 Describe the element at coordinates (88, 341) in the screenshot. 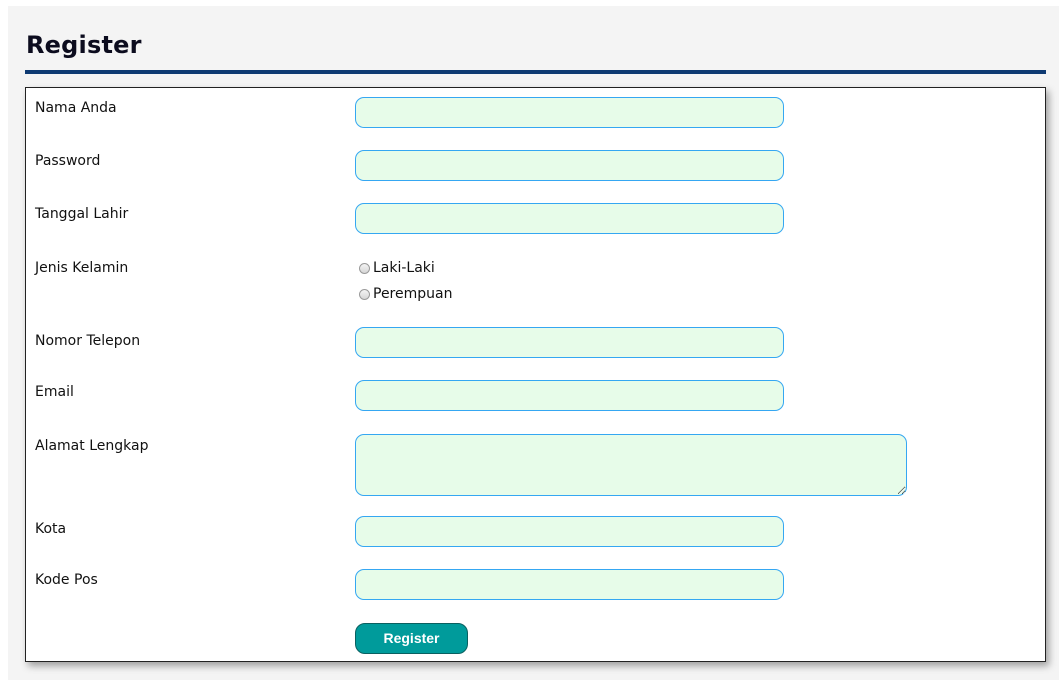

I see `nomor-telepon-label: Nomor Telepon` at that location.